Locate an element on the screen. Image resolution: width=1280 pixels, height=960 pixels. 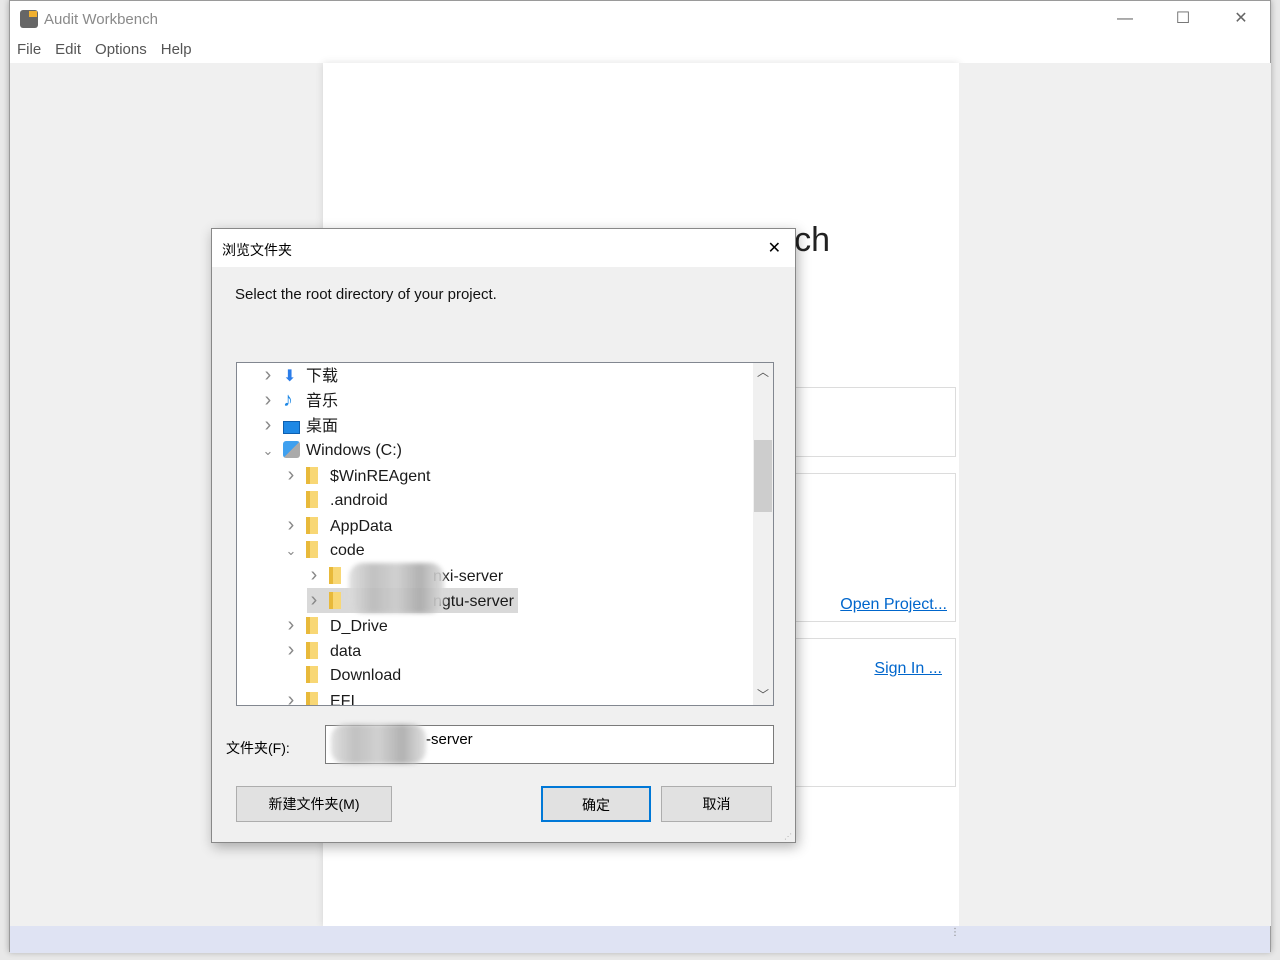
tree-item: › AppData is located at coordinates (338, 525).